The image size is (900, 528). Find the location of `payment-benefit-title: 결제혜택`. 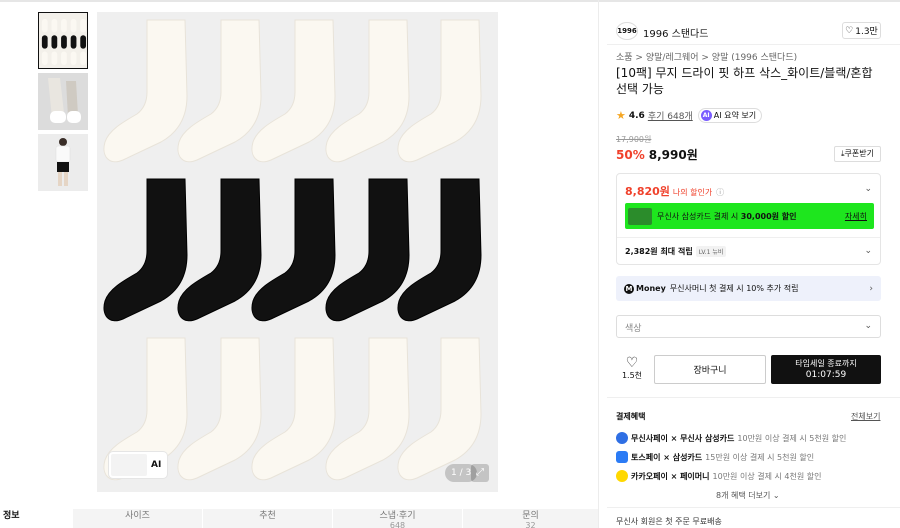

payment-benefit-title: 결제혜택 is located at coordinates (631, 416).